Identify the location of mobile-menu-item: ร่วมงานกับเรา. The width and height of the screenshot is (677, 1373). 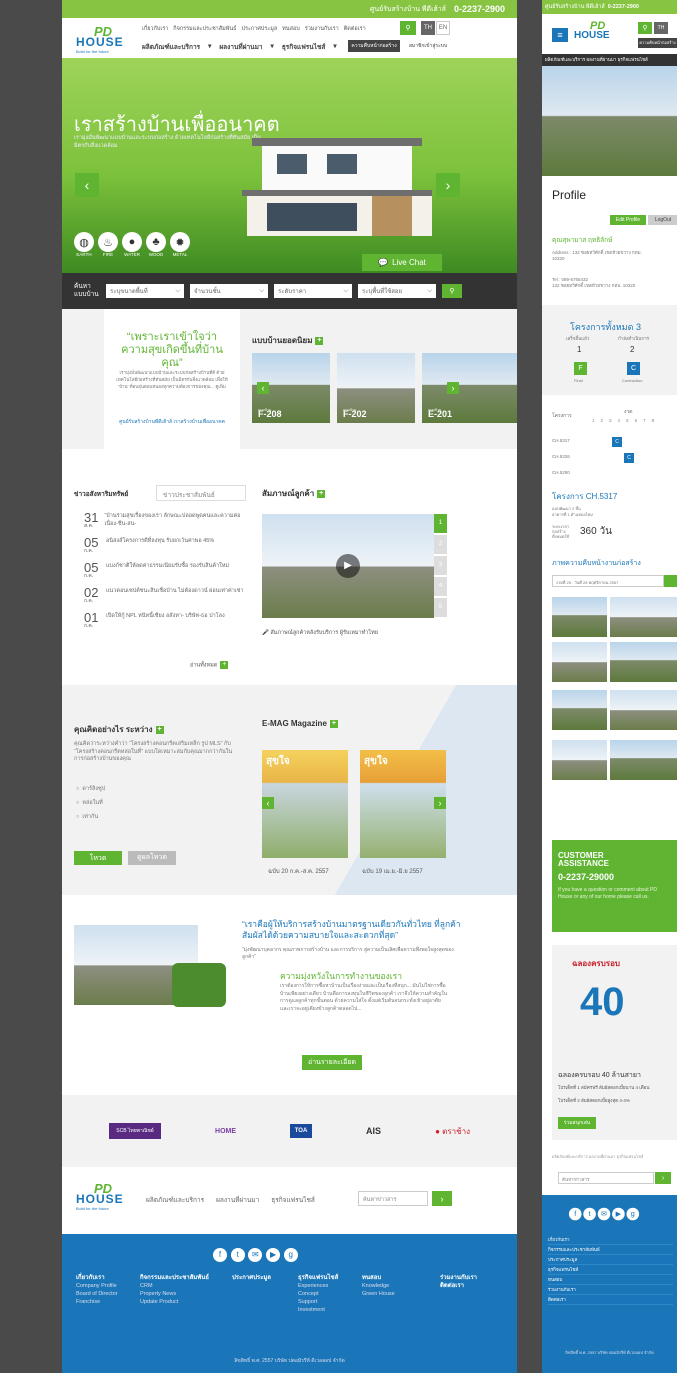
(610, 1290).